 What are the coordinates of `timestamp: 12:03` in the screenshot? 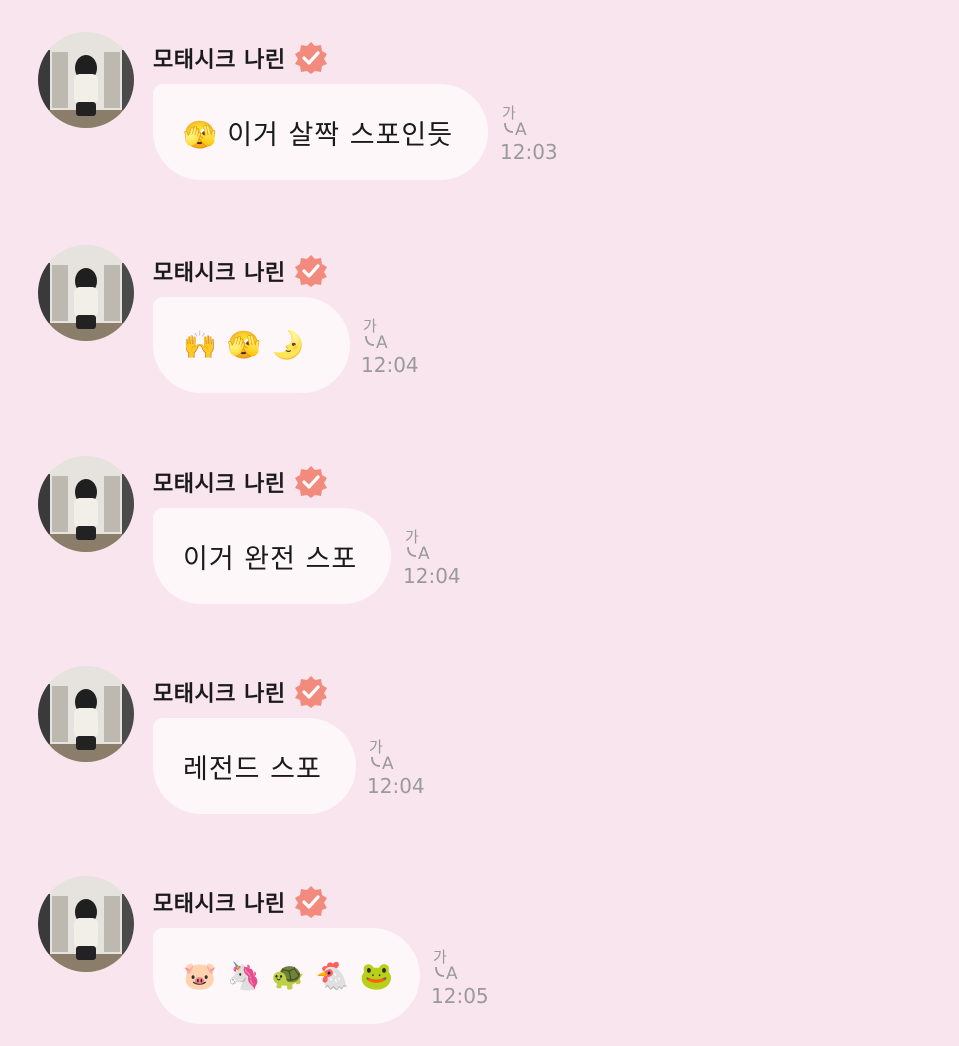 It's located at (529, 152).